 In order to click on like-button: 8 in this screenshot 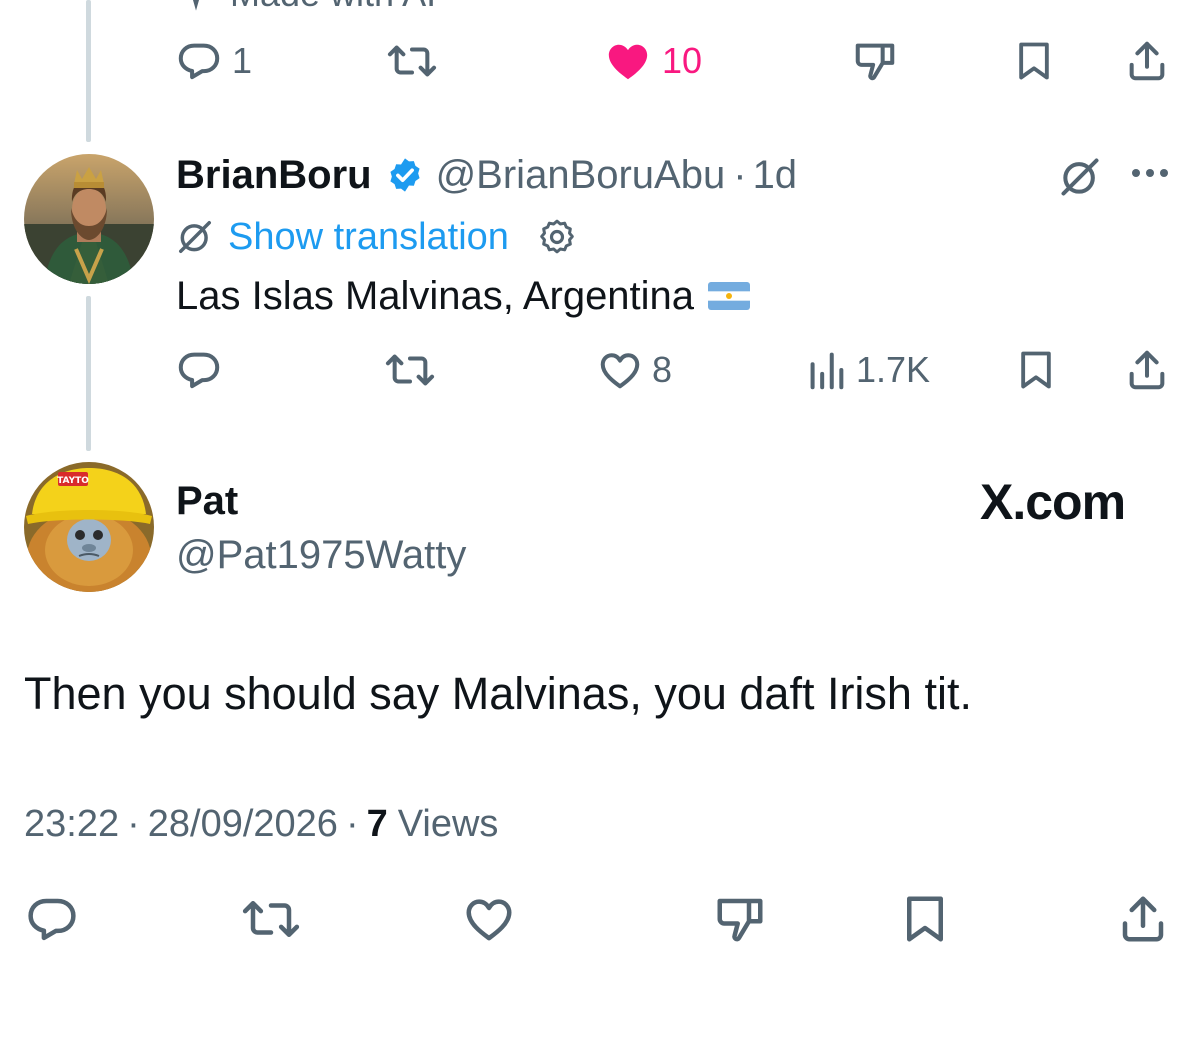, I will do `click(634, 370)`.